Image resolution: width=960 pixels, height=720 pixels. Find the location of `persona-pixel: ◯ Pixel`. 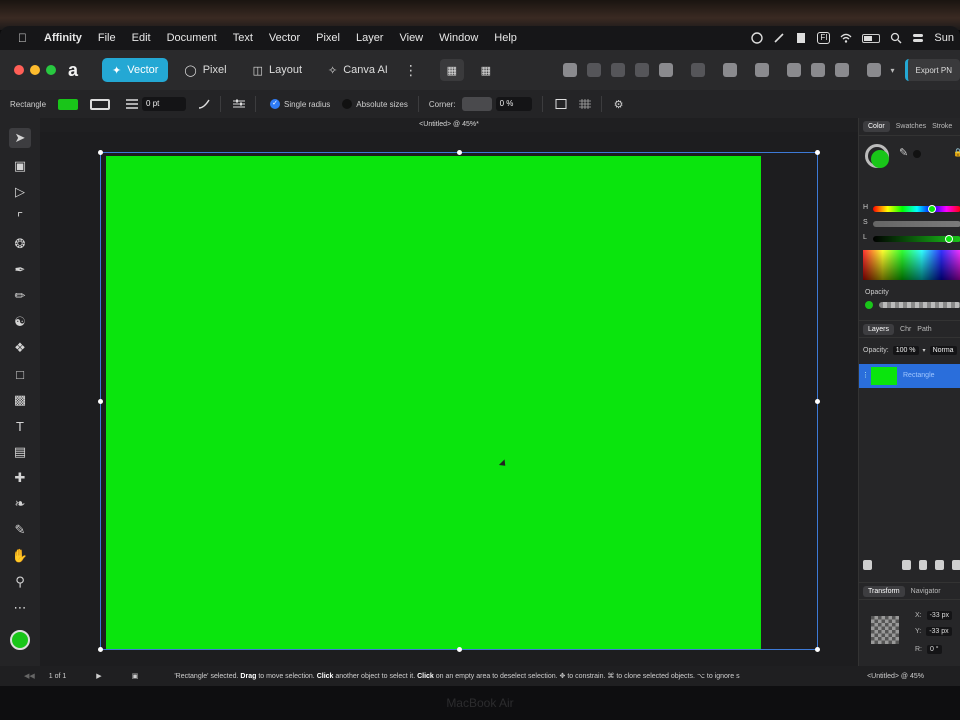

persona-pixel: ◯ Pixel is located at coordinates (205, 70).